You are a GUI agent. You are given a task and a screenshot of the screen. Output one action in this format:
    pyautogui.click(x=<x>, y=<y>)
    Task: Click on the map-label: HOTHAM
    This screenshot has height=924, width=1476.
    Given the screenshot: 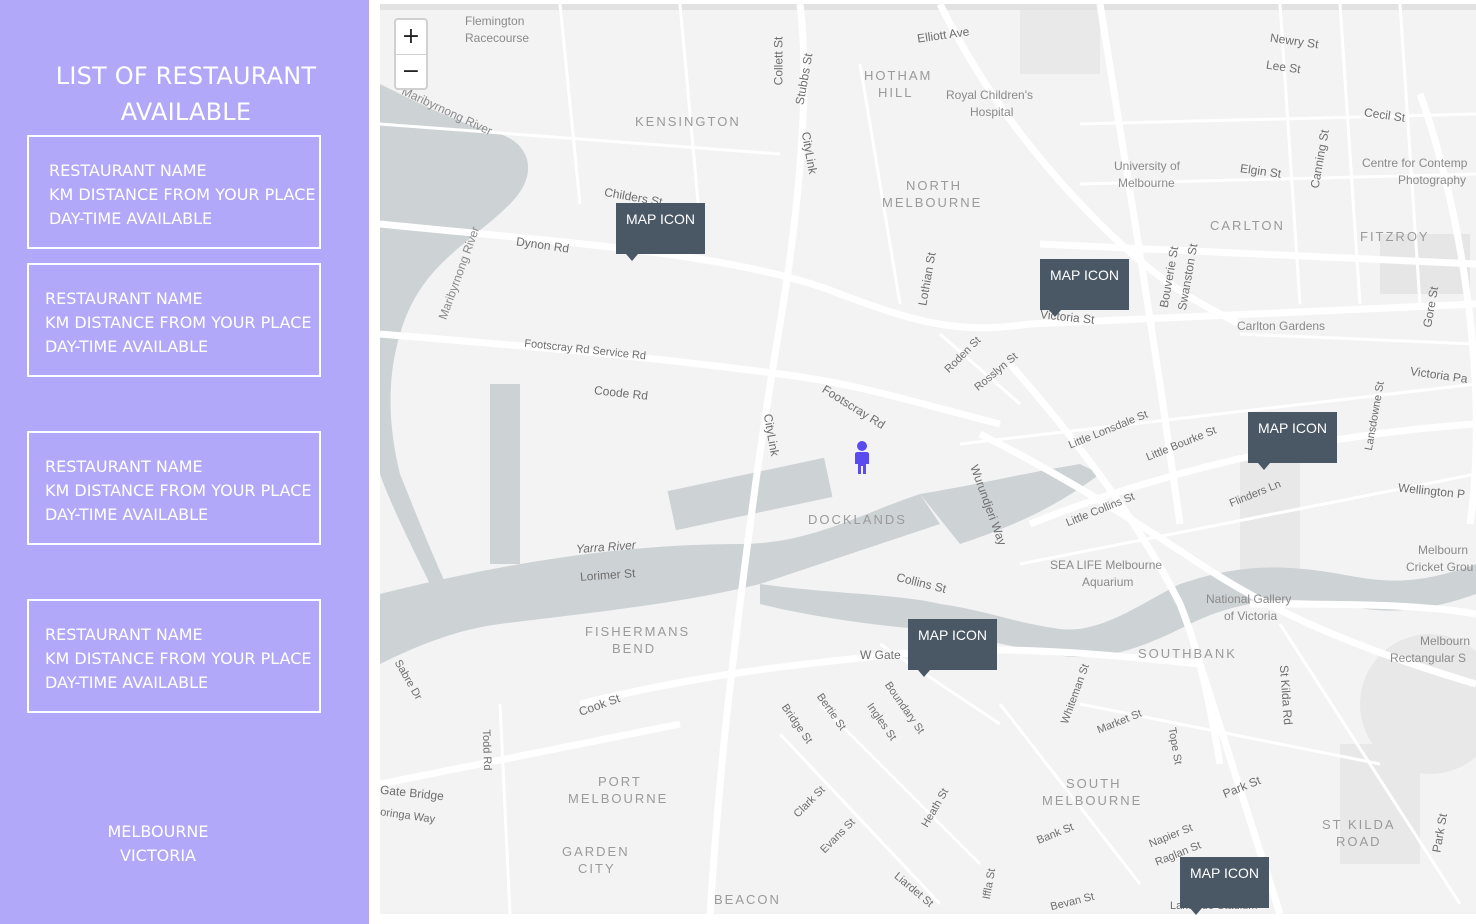 What is the action you would take?
    pyautogui.click(x=898, y=75)
    